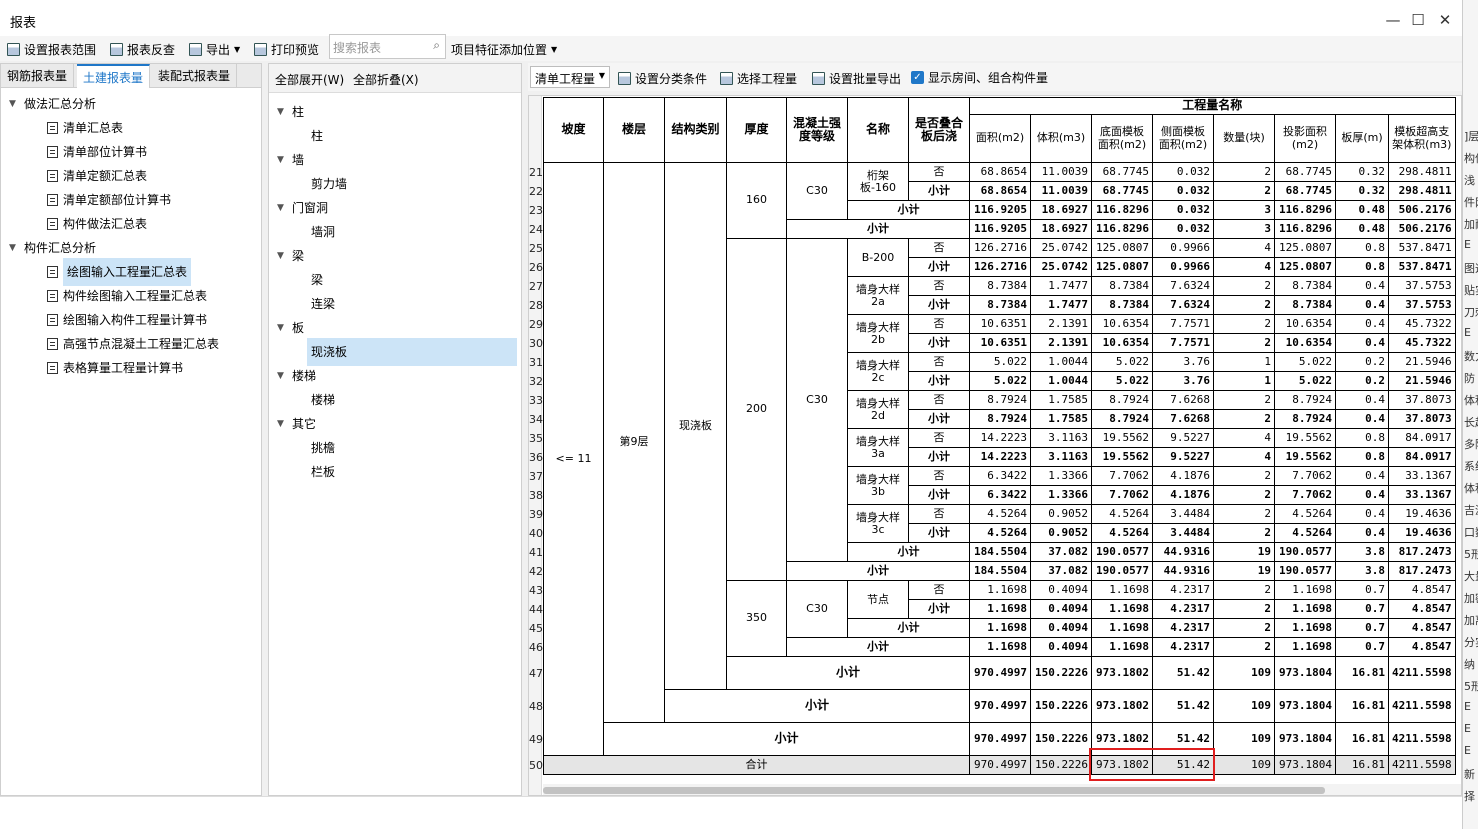 The height and width of the screenshot is (829, 1478). What do you see at coordinates (1122, 706) in the screenshot?
I see `value-cell: 973.1802` at bounding box center [1122, 706].